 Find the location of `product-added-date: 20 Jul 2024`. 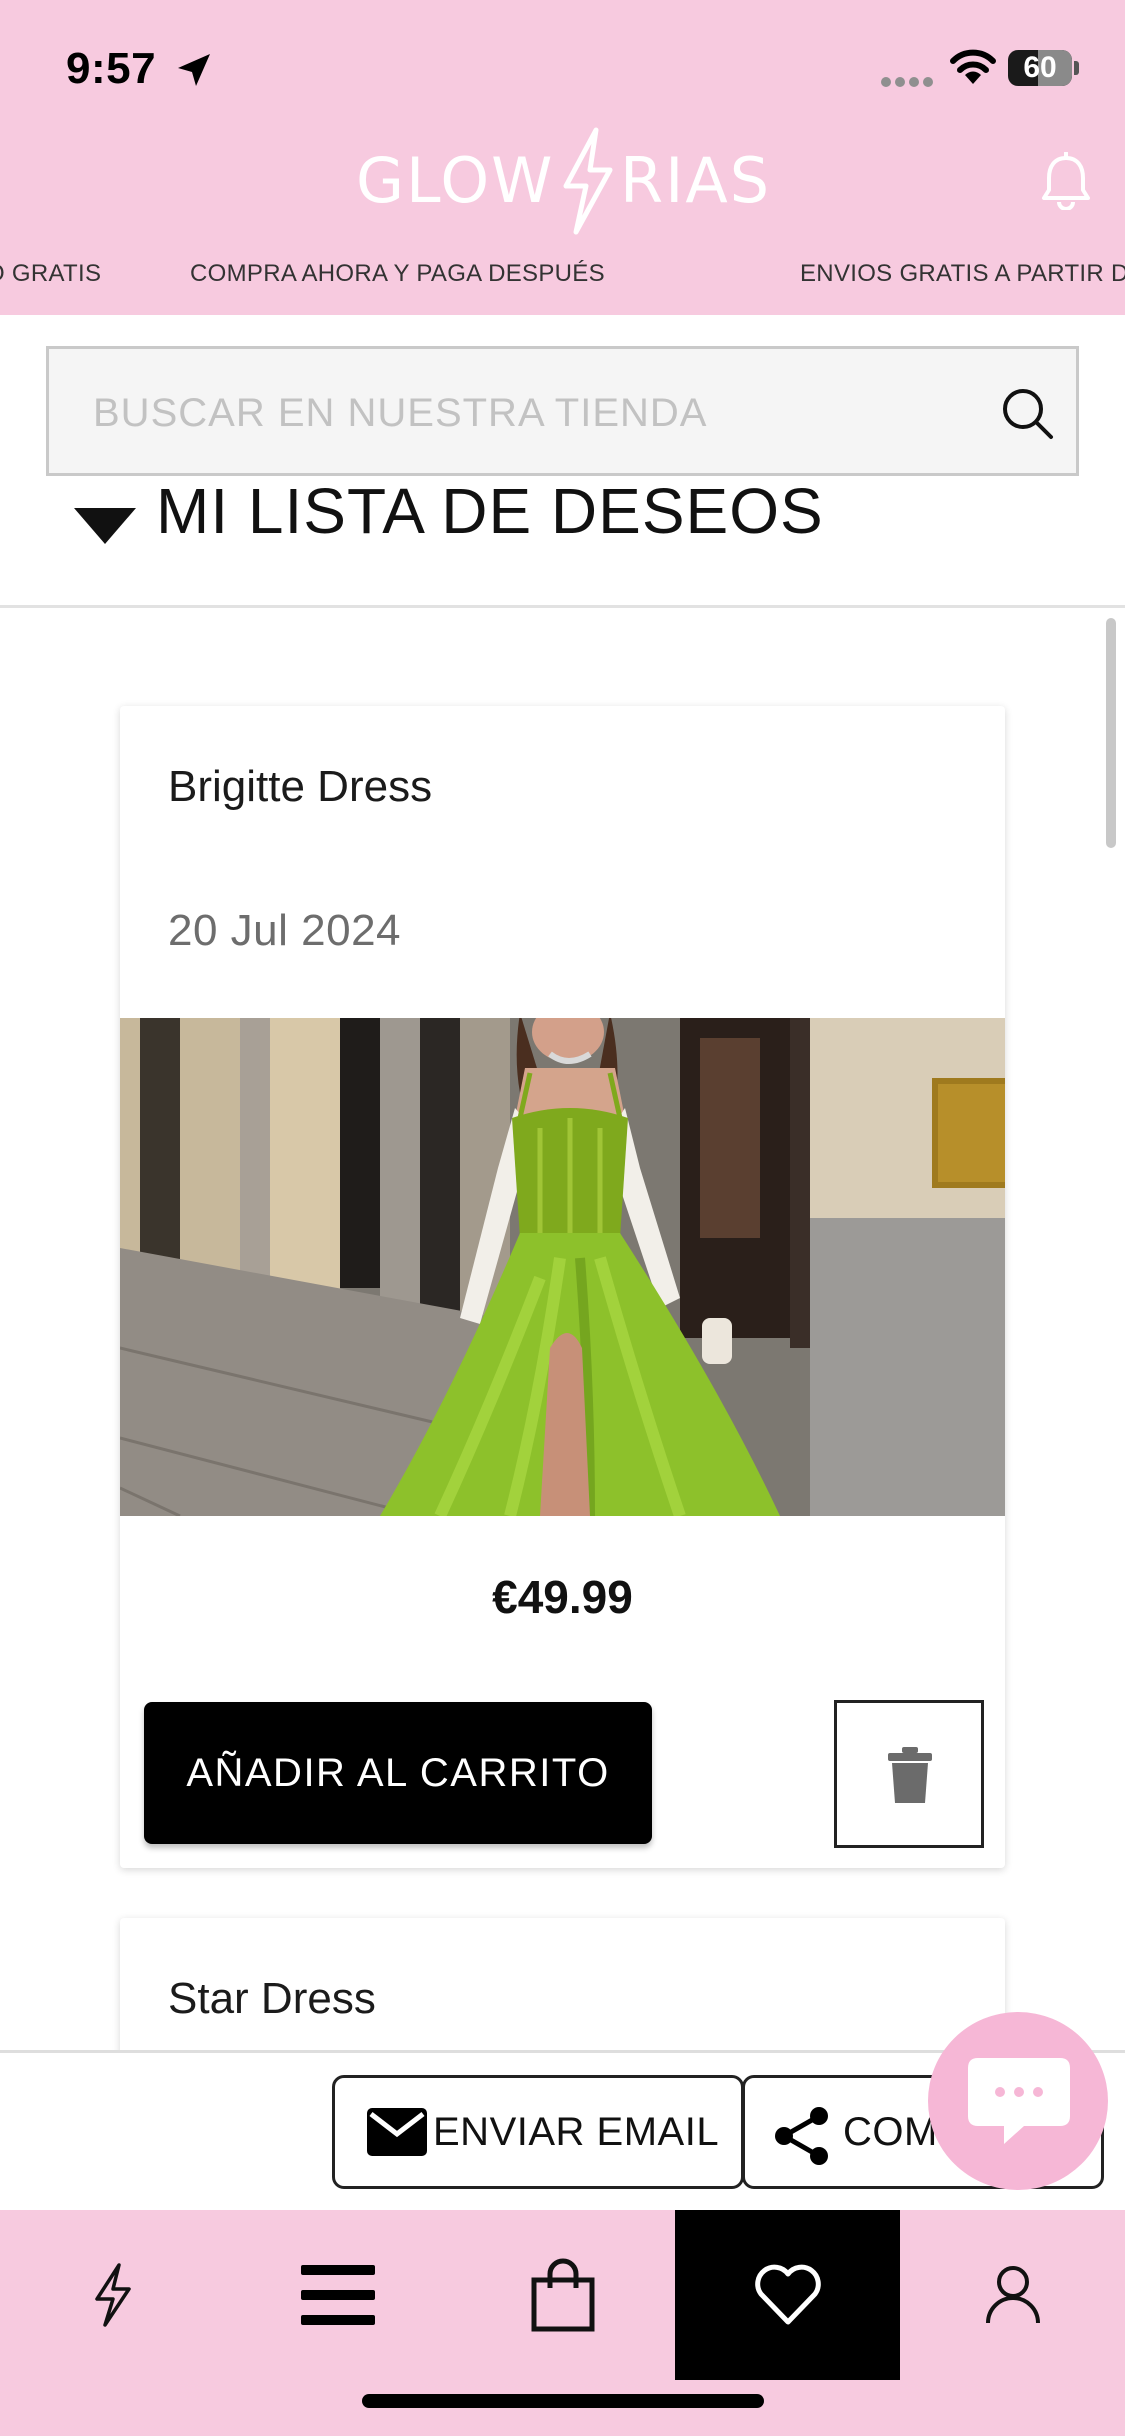

product-added-date: 20 Jul 2024 is located at coordinates (285, 930).